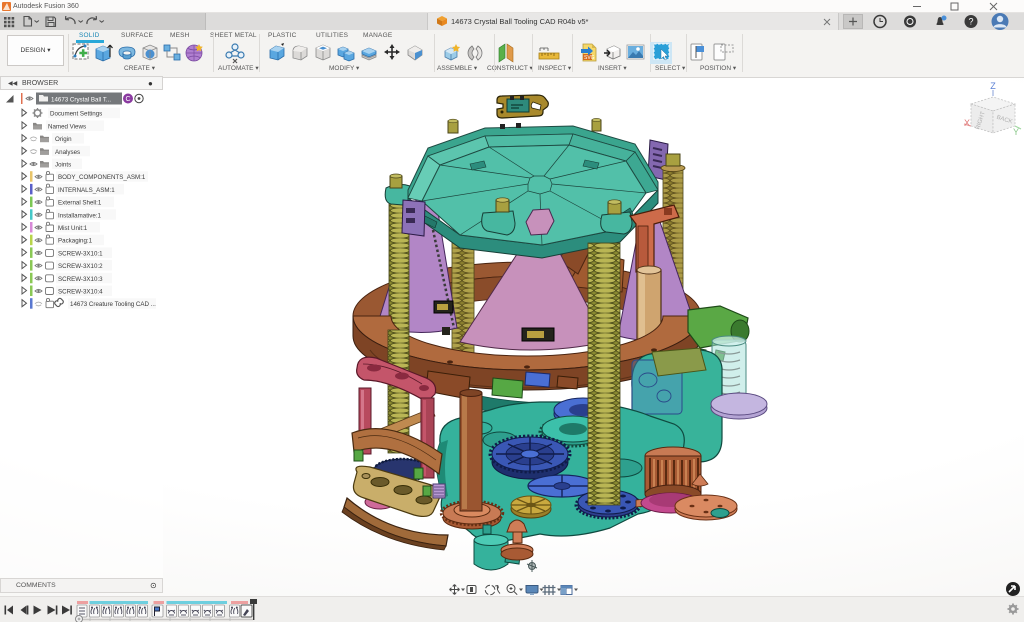  Describe the element at coordinates (127, 99) in the screenshot. I see `svg-text: C` at that location.